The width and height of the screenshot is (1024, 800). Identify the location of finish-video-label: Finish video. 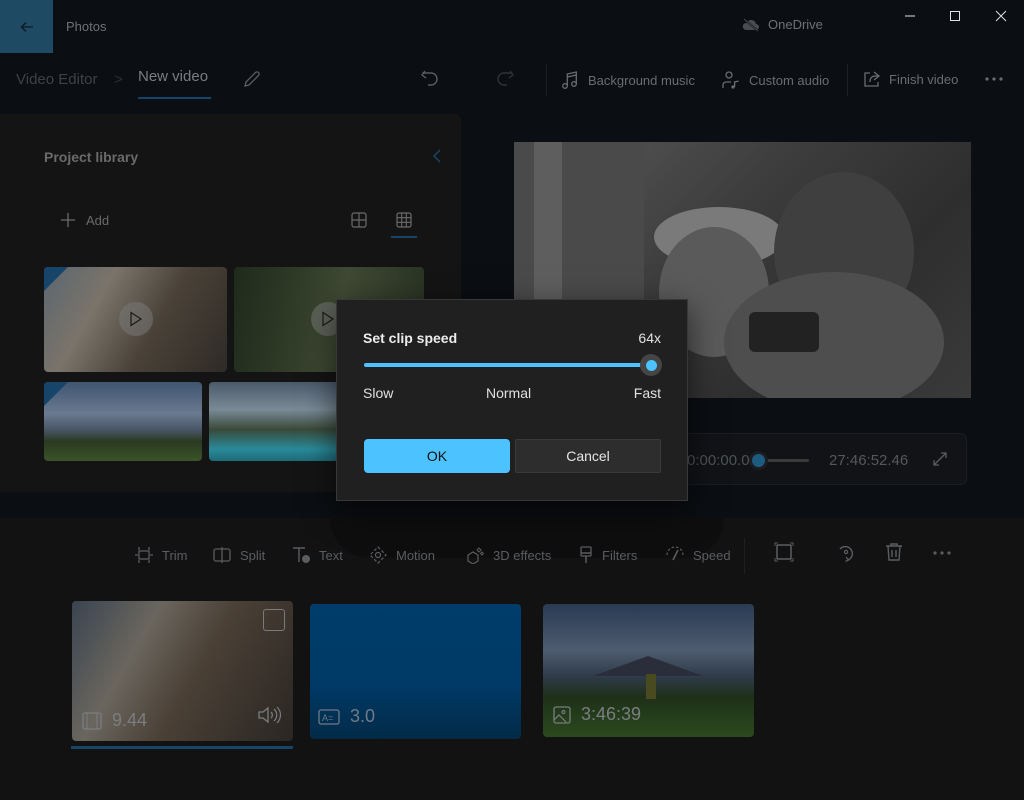
(924, 79).